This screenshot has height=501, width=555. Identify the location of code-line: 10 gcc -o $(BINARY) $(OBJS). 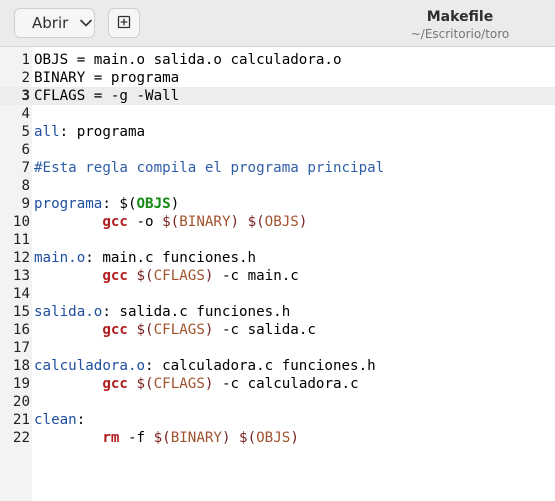
(277, 222).